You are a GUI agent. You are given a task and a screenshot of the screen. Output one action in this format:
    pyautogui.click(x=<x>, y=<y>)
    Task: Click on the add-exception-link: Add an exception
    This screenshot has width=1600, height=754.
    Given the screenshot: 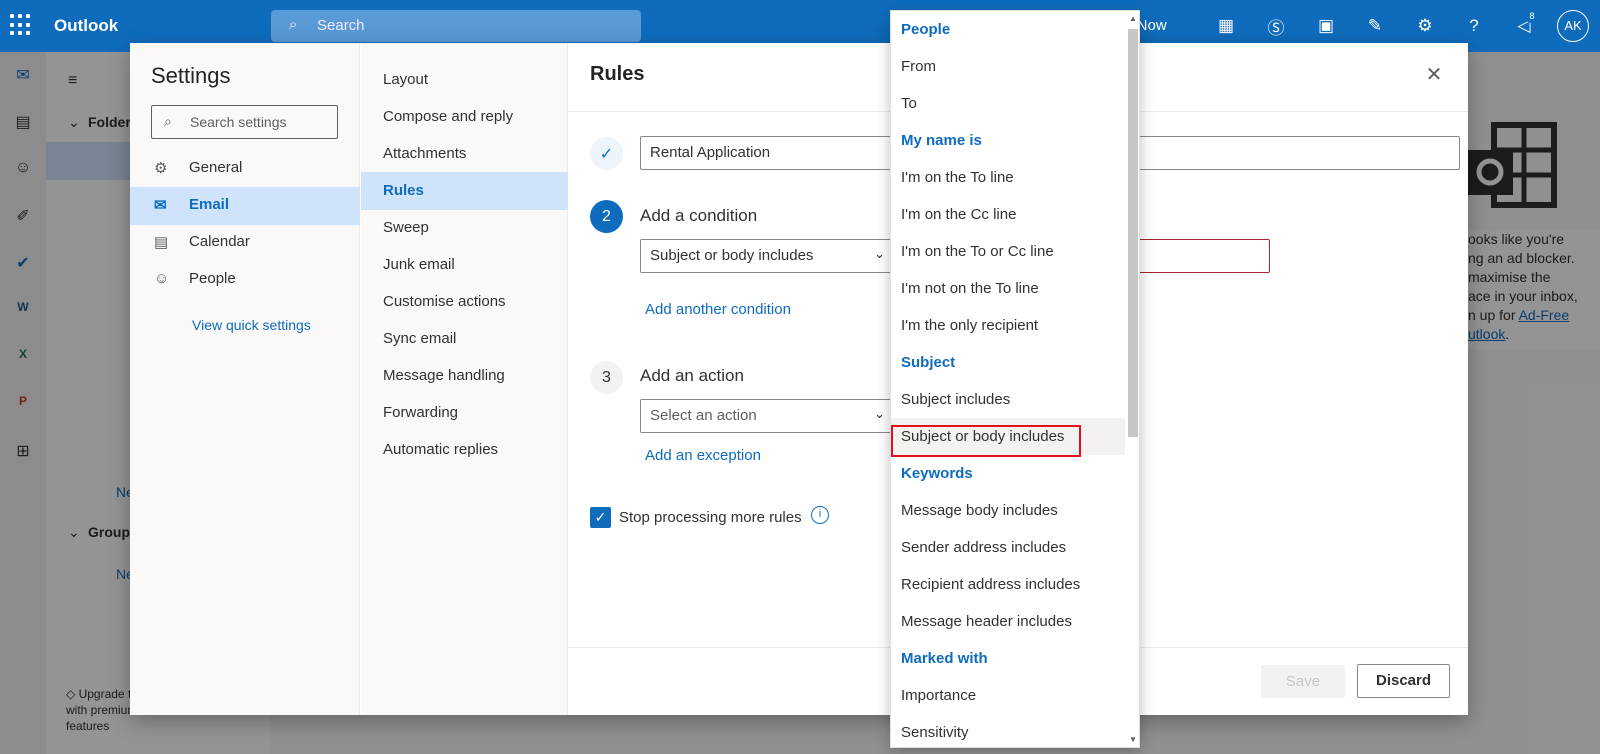 What is the action you would take?
    pyautogui.click(x=703, y=455)
    